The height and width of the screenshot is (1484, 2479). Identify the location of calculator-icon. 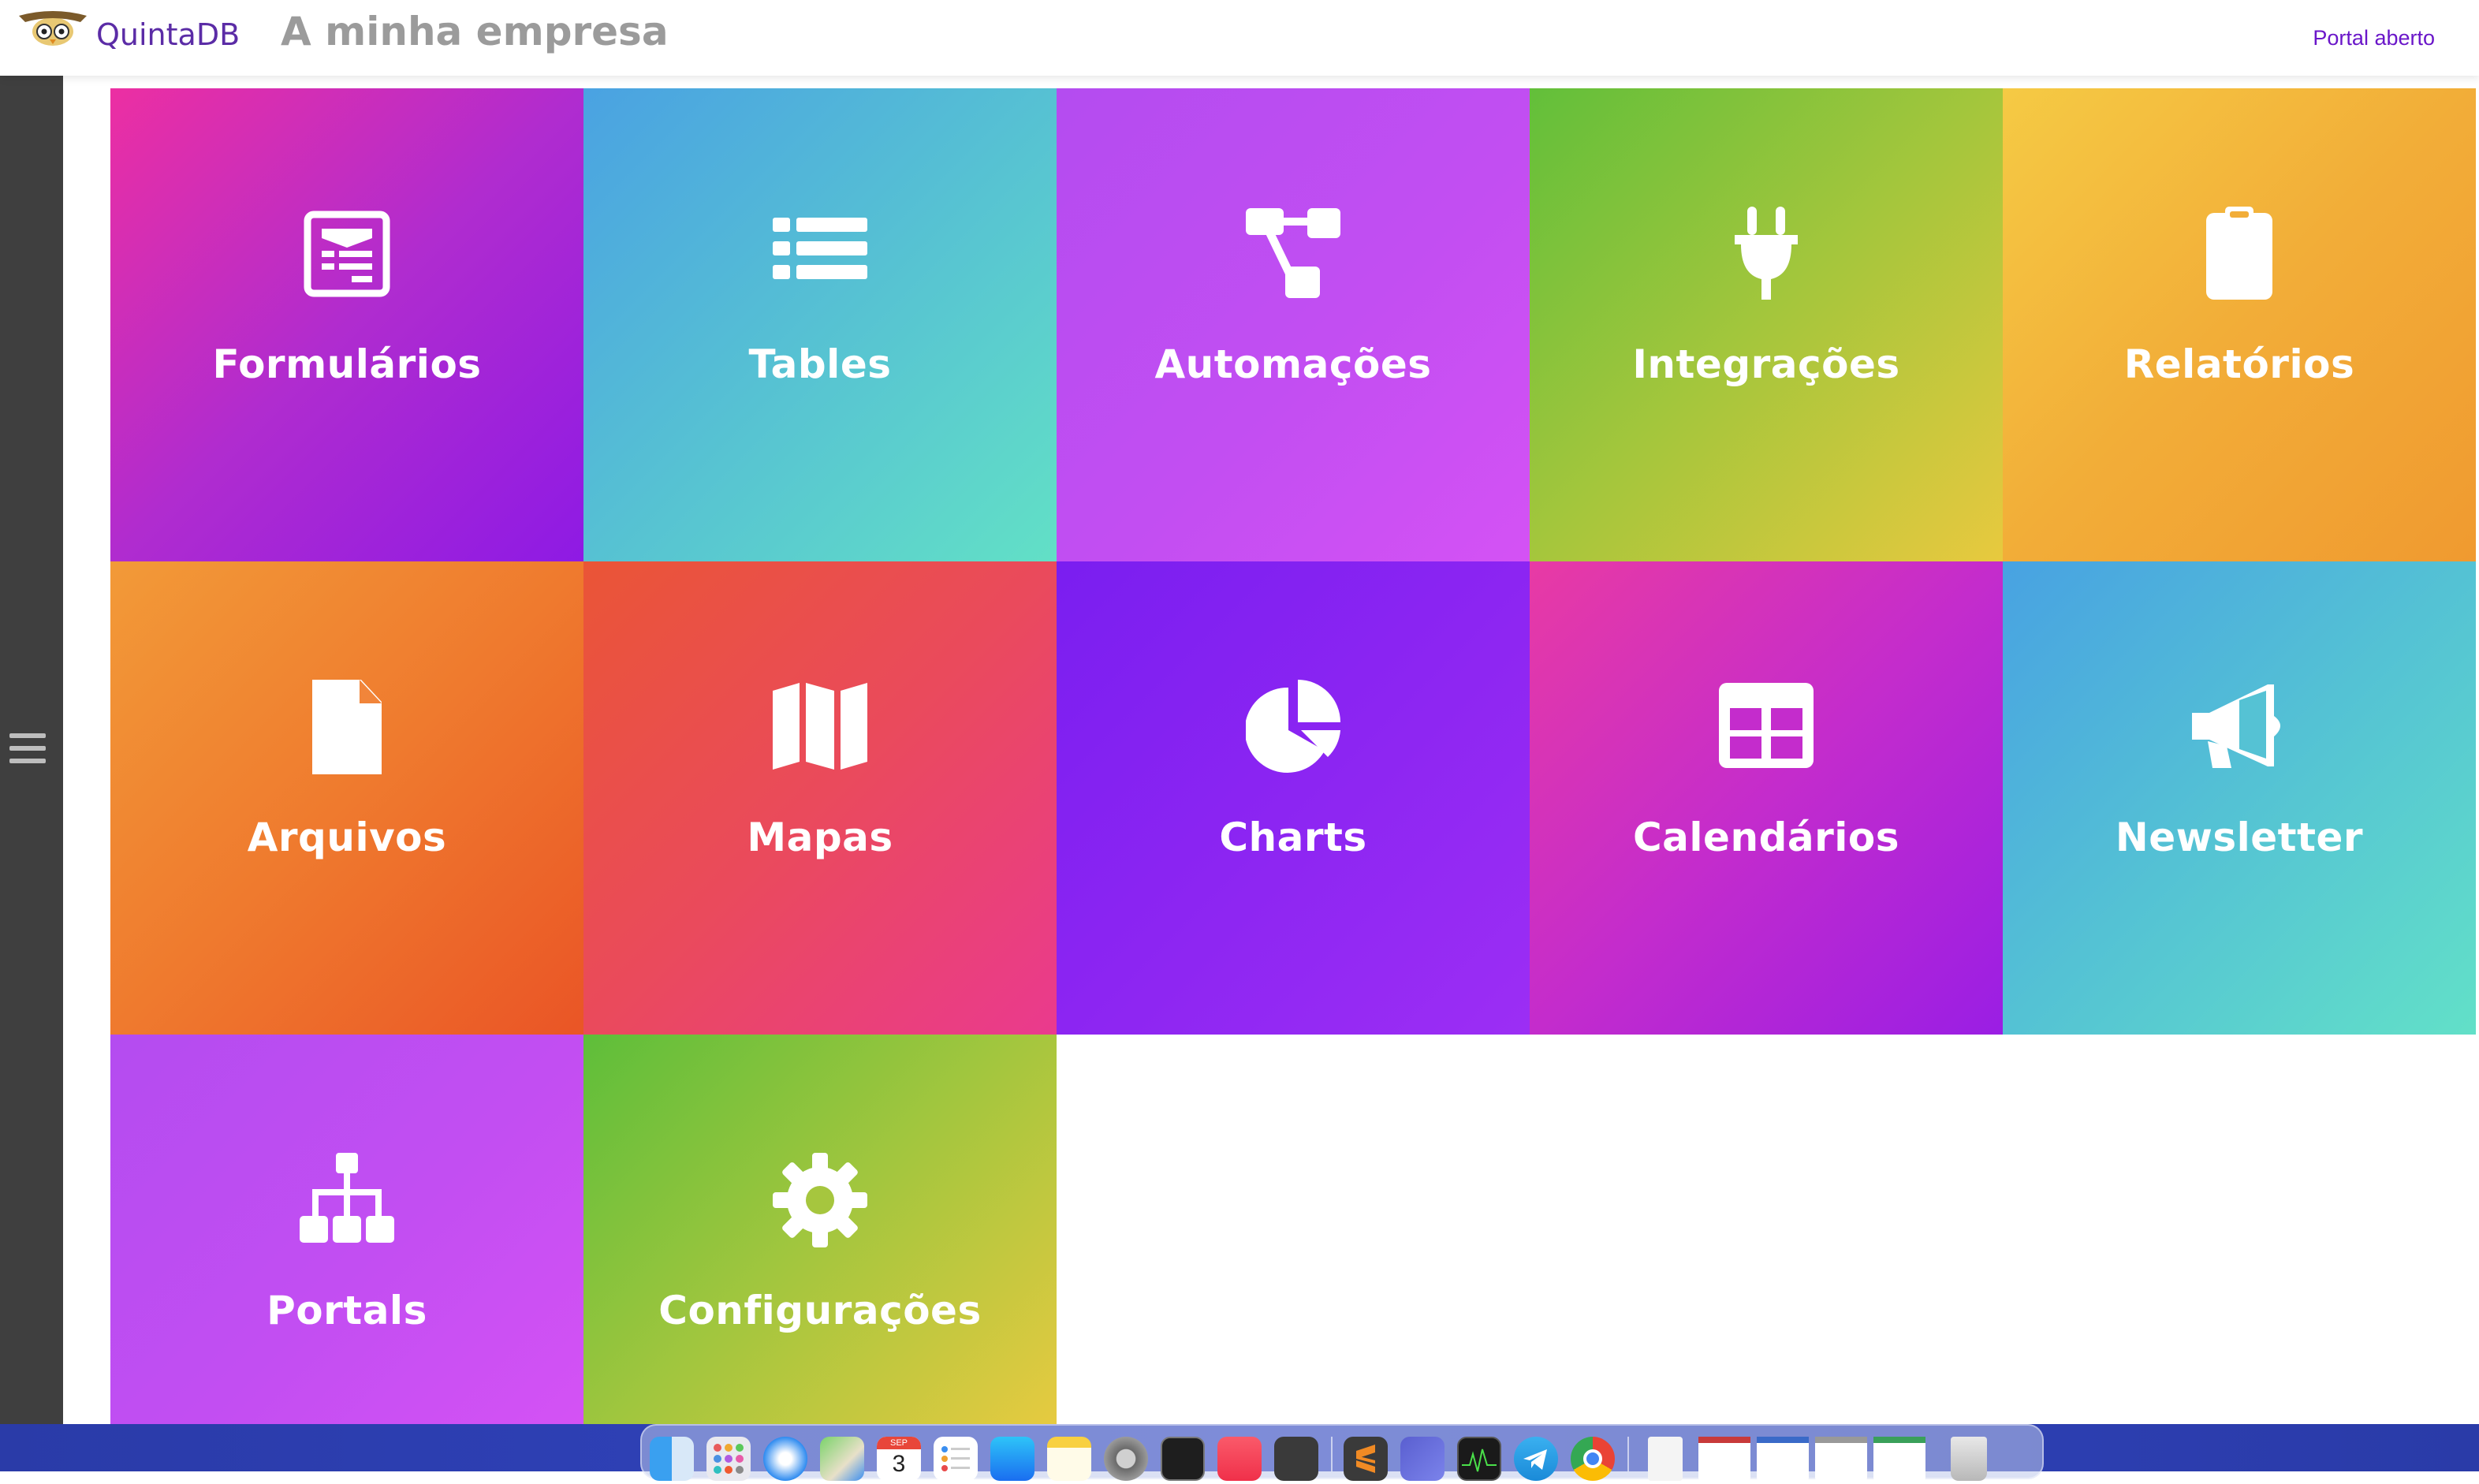
(1296, 1459).